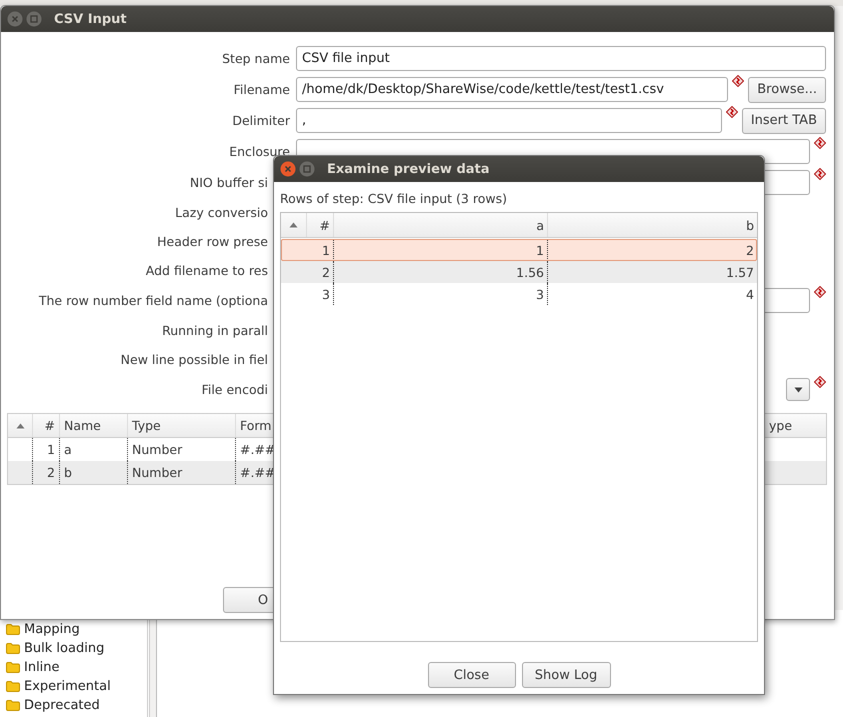 Image resolution: width=843 pixels, height=717 pixels. I want to click on field-label: The row number field name (optiona, so click(153, 300).